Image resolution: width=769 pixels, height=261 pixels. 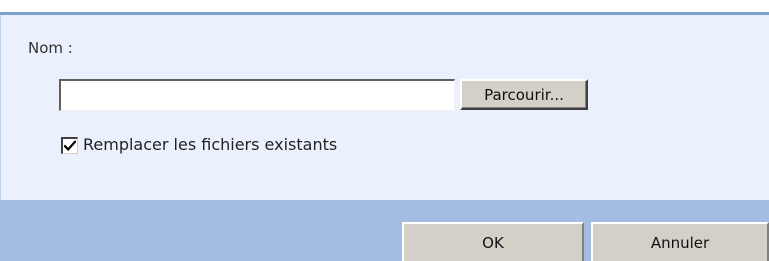 I want to click on overwrite-existing-label: Remplacer les fichiers existants, so click(x=210, y=144).